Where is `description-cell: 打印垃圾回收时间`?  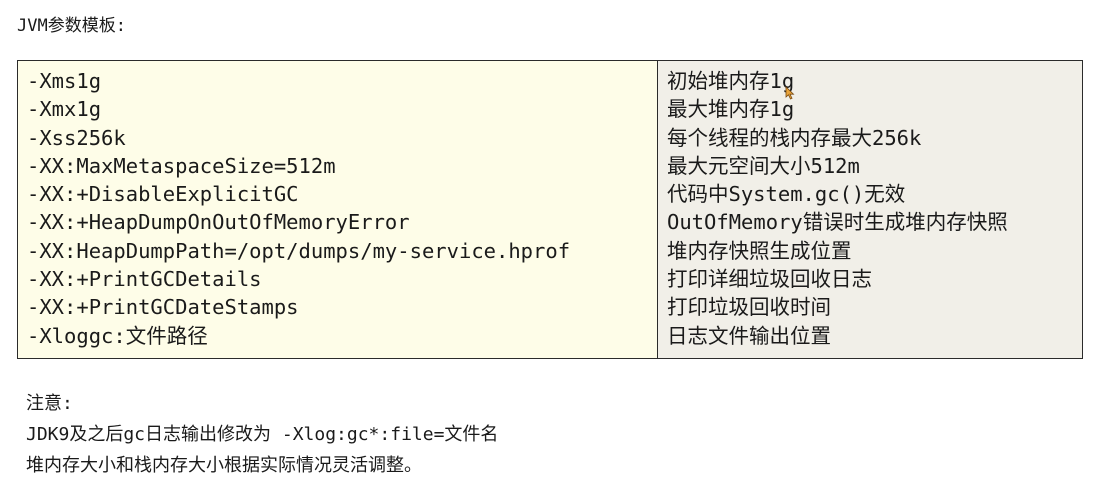
description-cell: 打印垃圾回收时间 is located at coordinates (749, 307).